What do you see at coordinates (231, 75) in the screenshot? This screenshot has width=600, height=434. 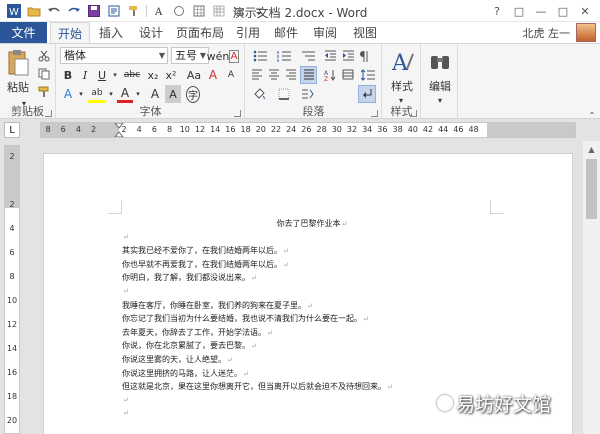 I see `shrink-font-button: A` at bounding box center [231, 75].